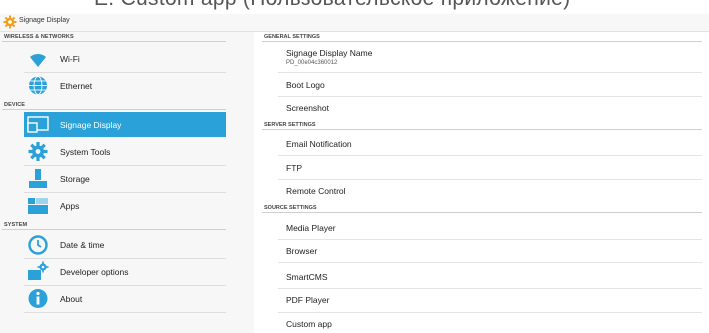 The height and width of the screenshot is (333, 709). Describe the element at coordinates (71, 299) in the screenshot. I see `sidebar-item-label: About` at that location.